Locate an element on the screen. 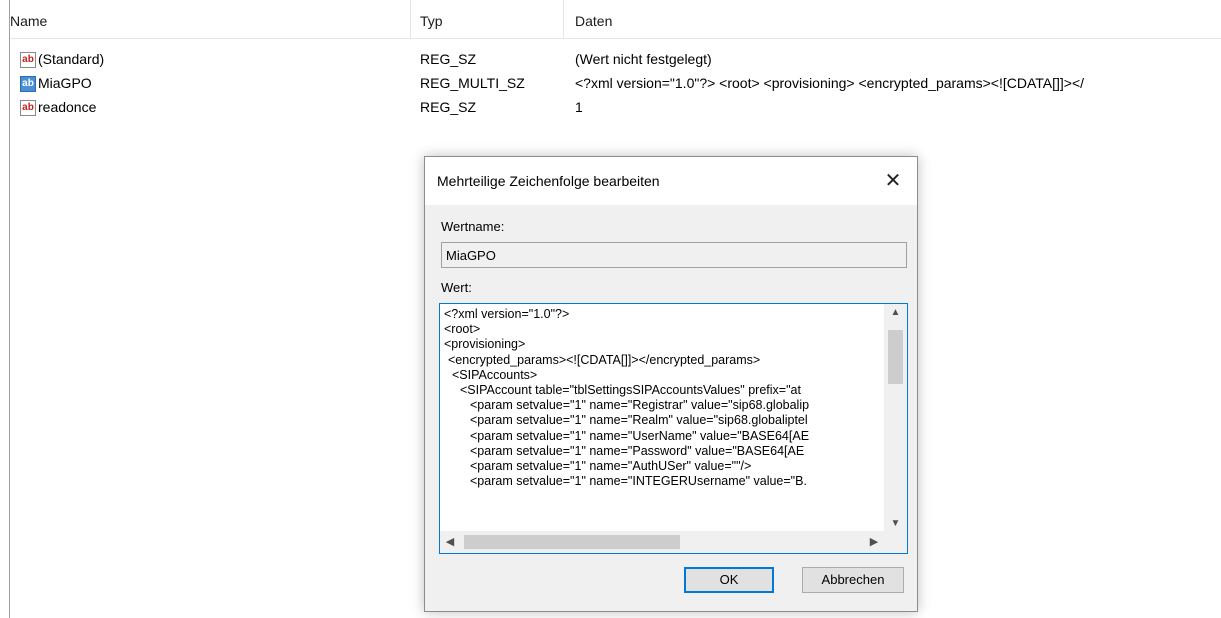 This screenshot has width=1221, height=618. scroll-up-arrow-icon: ▲ is located at coordinates (895, 312).